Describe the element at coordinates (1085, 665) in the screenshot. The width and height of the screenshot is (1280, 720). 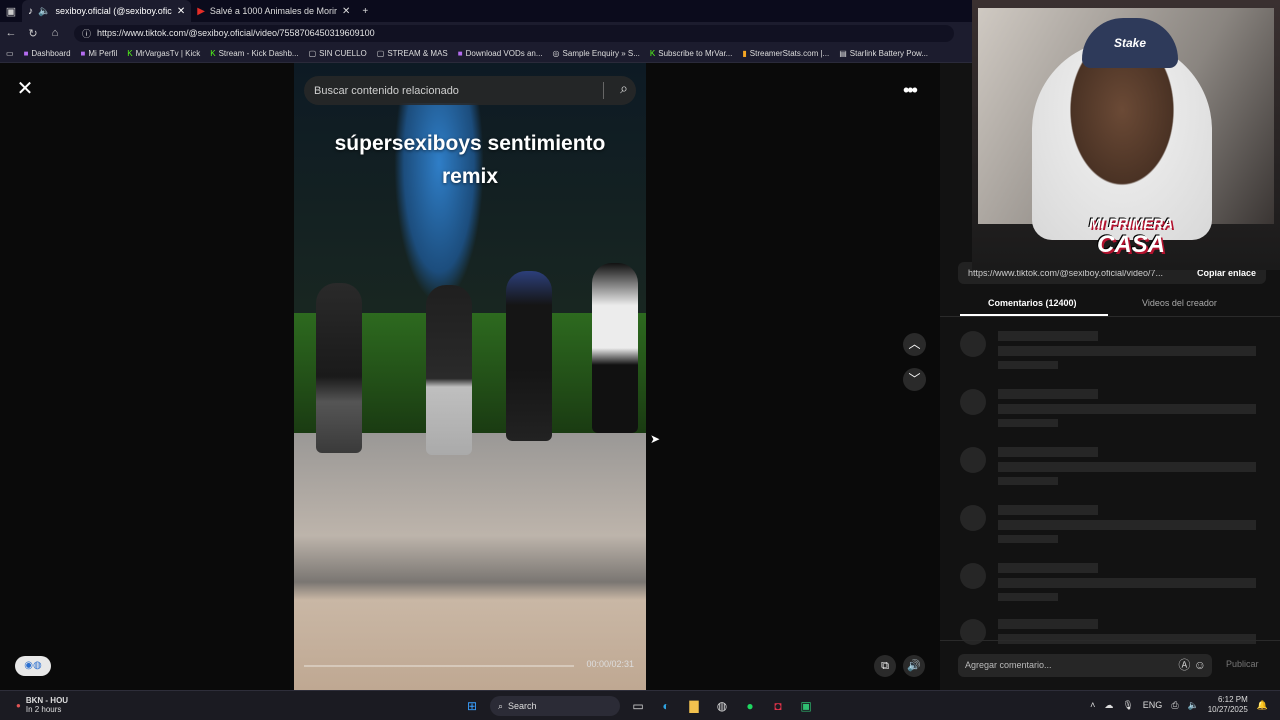
I see `comment-input: Agregar comentario... Ⓐ ☺` at that location.